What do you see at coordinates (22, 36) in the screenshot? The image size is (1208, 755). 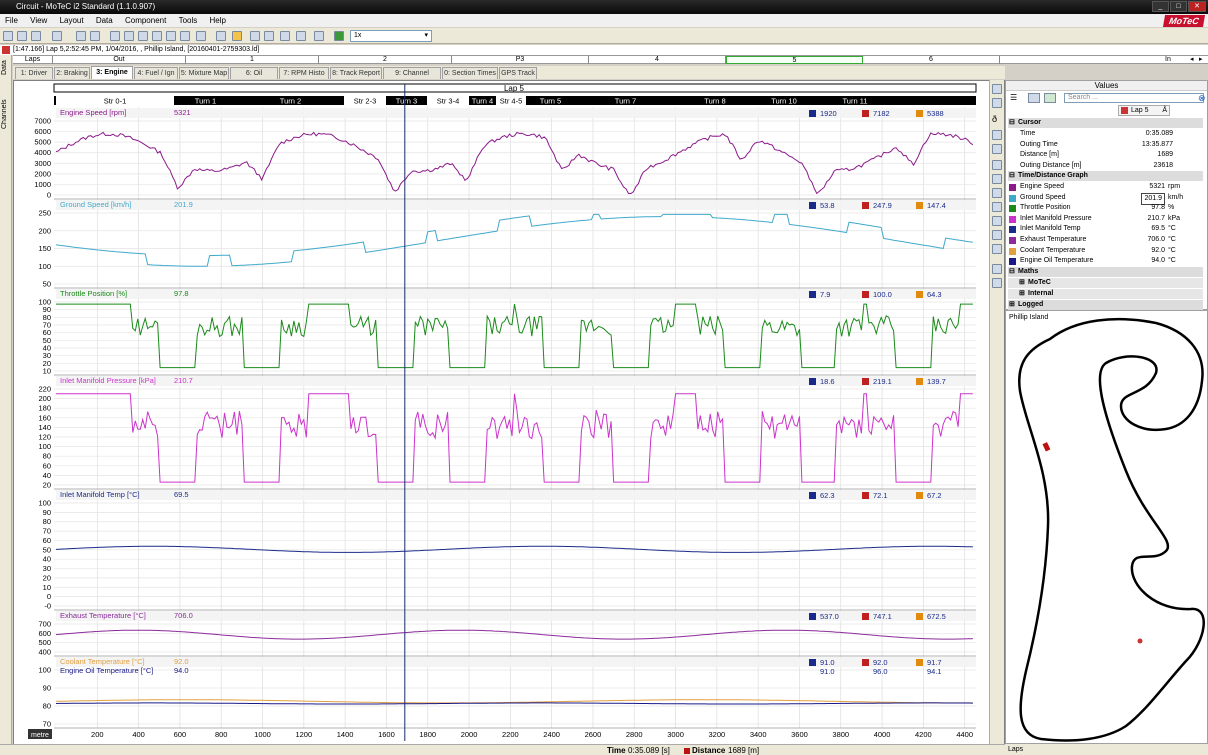 I see `open-folder-icon` at bounding box center [22, 36].